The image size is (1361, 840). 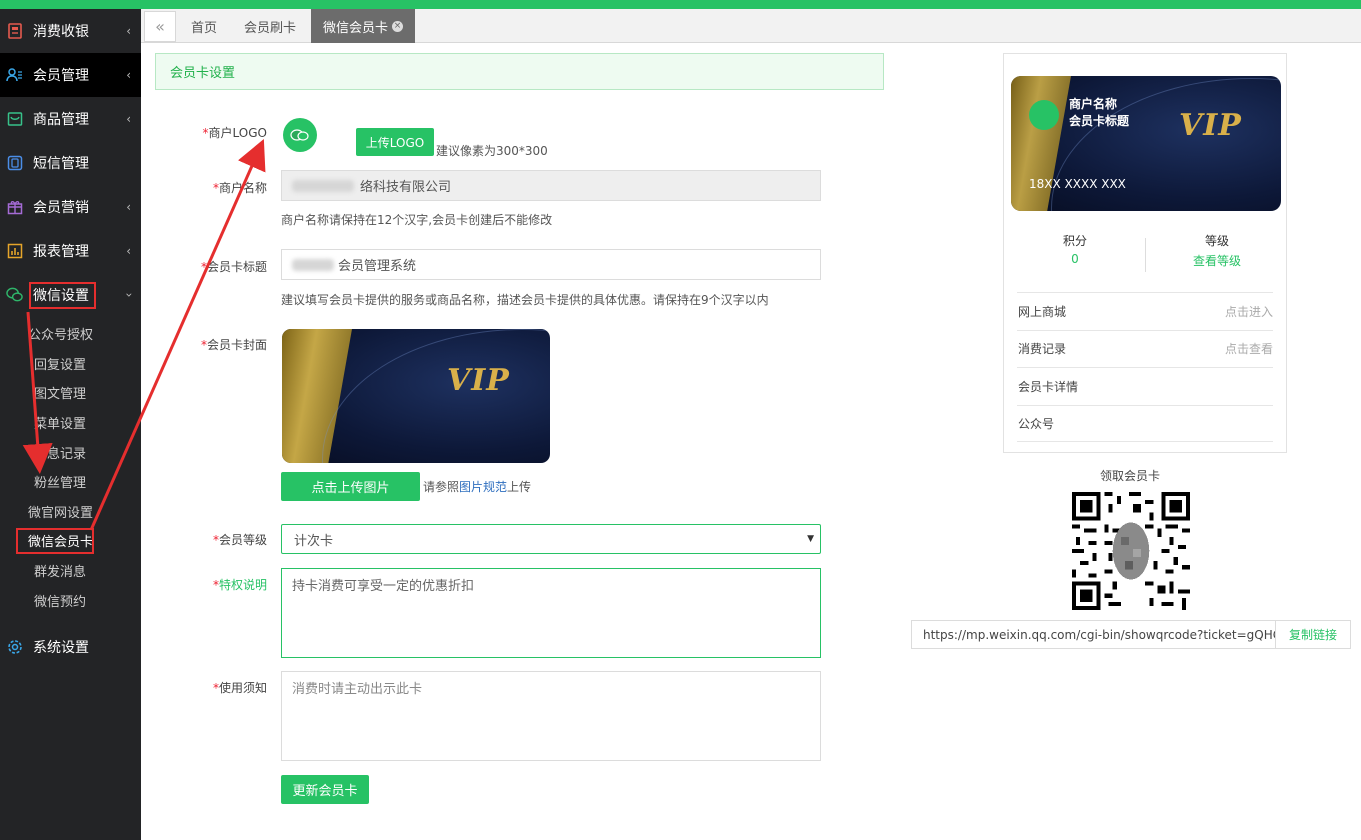 I want to click on merchant-name-value: 络科技有限公司, so click(x=406, y=187).